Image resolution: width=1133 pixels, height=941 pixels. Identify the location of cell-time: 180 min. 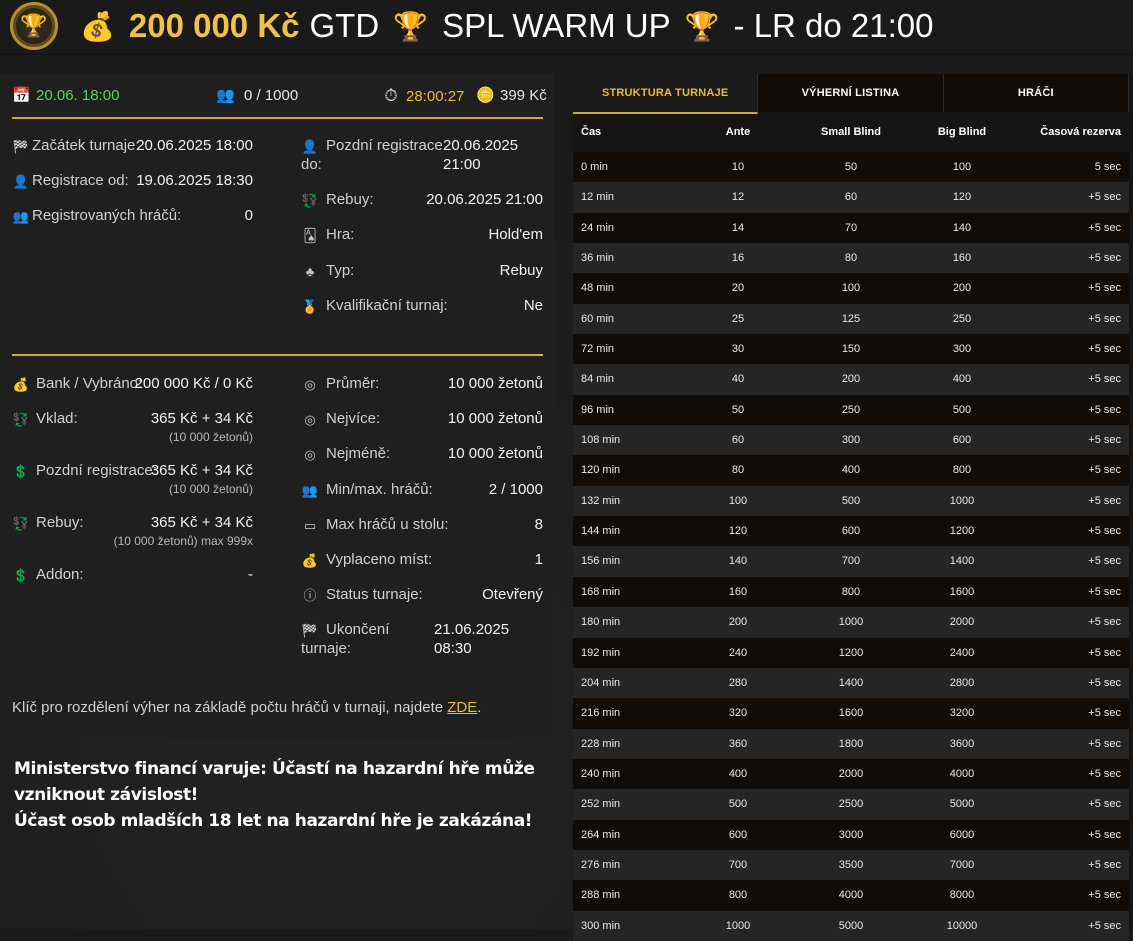
(601, 622).